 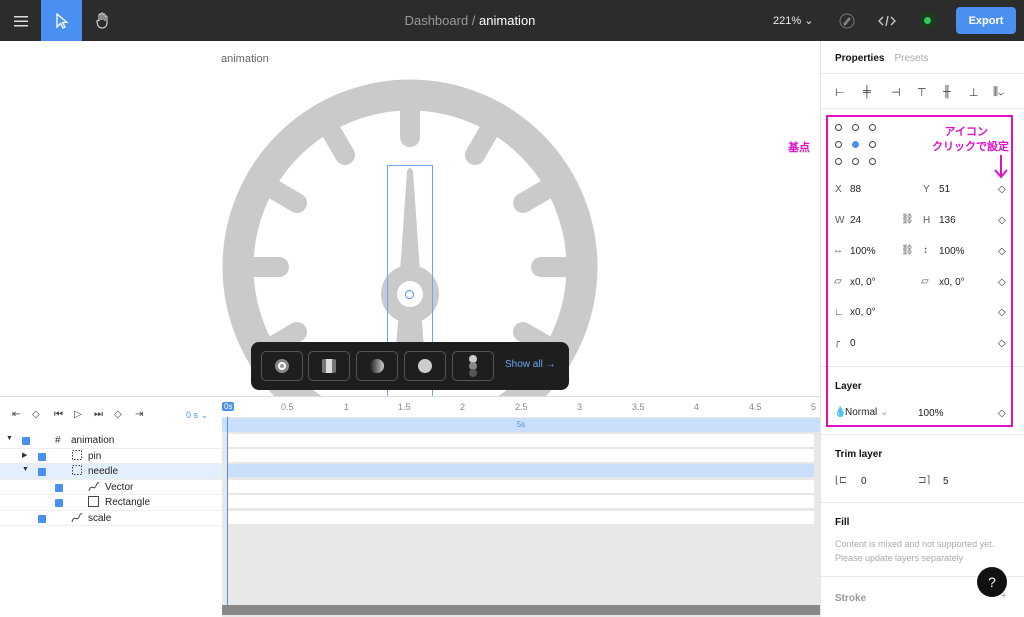 I want to click on horizontal-scrollbar, so click(x=521, y=610).